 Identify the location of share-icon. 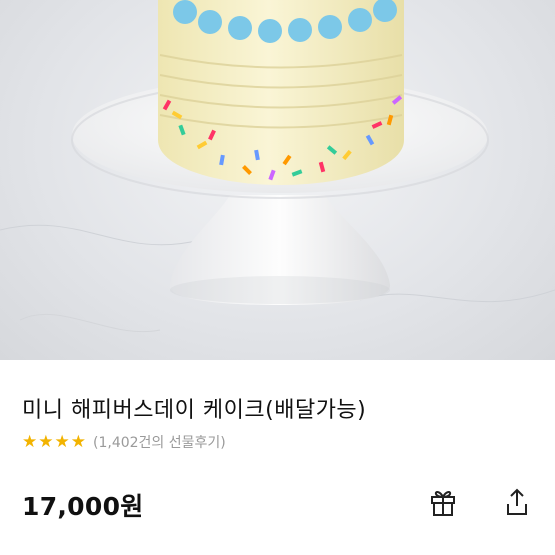
(517, 501).